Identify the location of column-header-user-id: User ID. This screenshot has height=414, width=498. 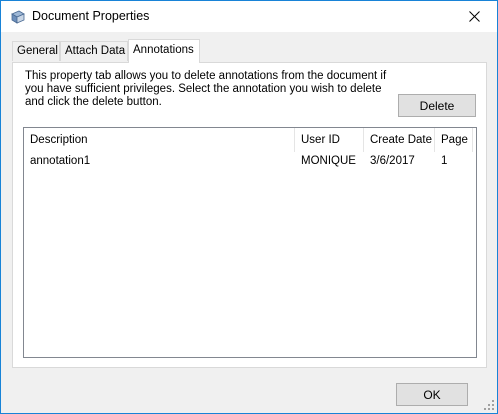
(329, 140).